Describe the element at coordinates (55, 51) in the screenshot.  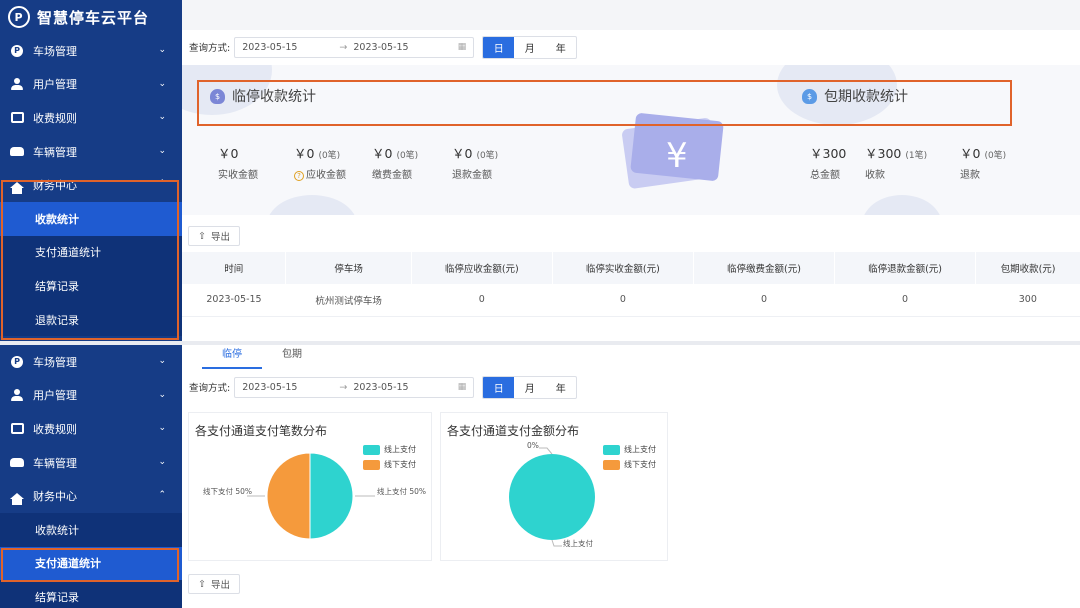
I see `sidebar-item-label: 车场管理` at that location.